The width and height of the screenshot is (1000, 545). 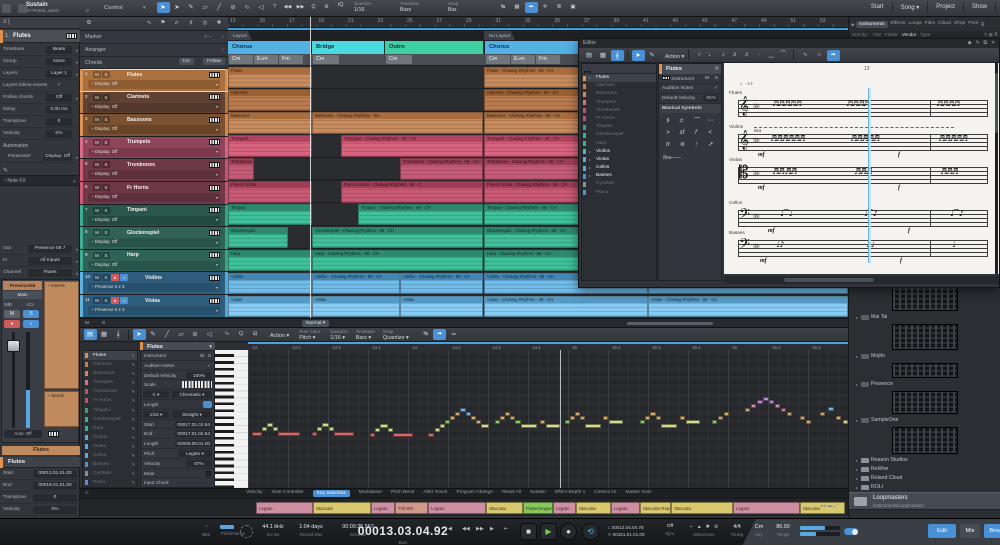 What do you see at coordinates (930, 24) in the screenshot?
I see `browser-tab-files: Files` at bounding box center [930, 24].